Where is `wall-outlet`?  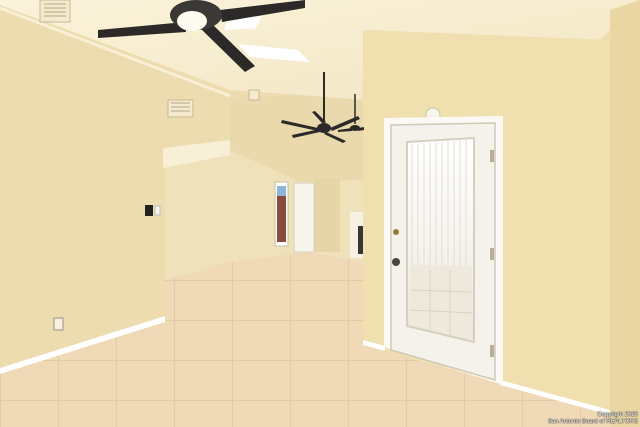 wall-outlet is located at coordinates (58, 324).